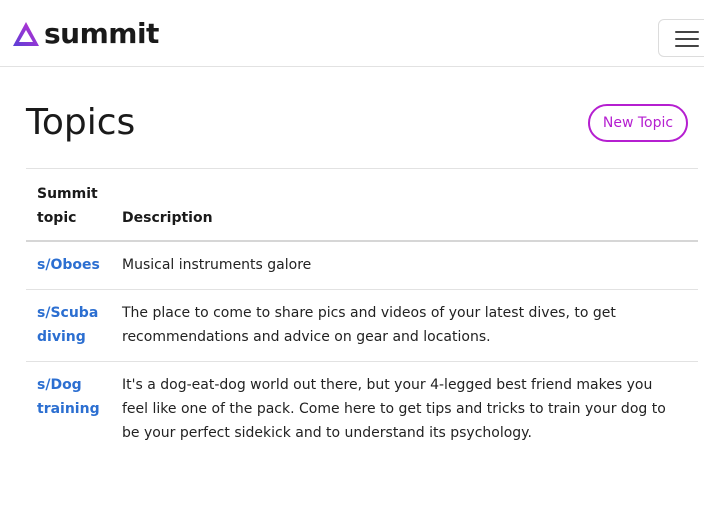 The height and width of the screenshot is (526, 704). What do you see at coordinates (352, 33) in the screenshot?
I see `navbar: summit` at bounding box center [352, 33].